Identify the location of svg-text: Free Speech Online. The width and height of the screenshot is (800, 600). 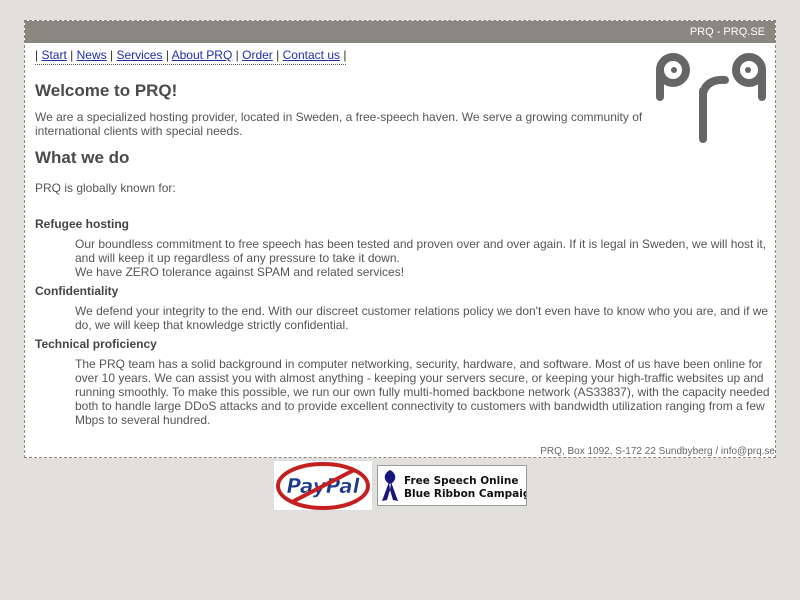
(461, 481).